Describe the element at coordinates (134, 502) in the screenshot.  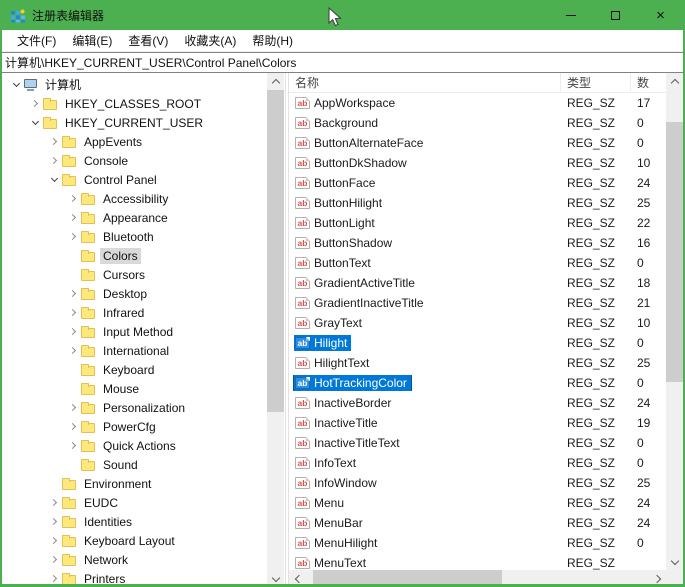
I see `tree-item-eudc: EUDC` at that location.